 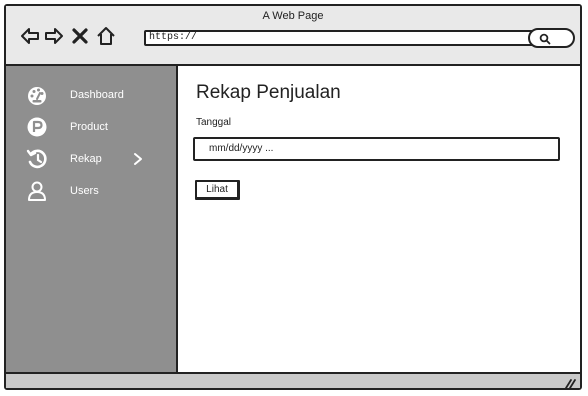 I want to click on product-p-icon, so click(x=37, y=127).